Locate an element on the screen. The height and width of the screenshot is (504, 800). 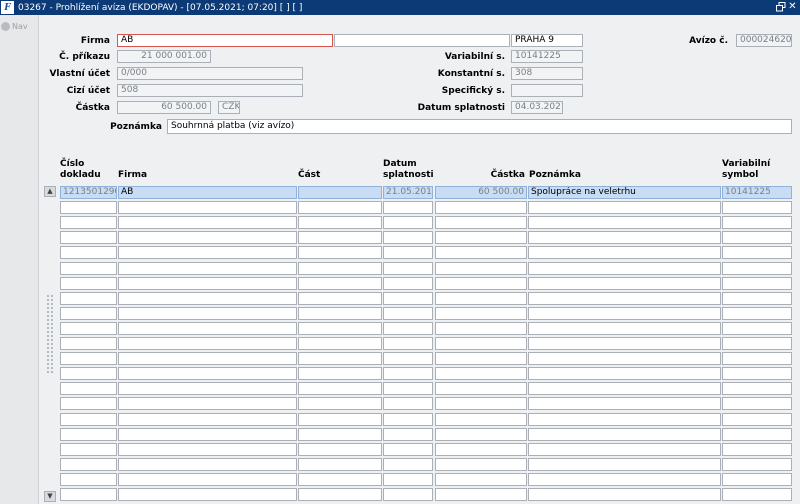
scroll-grip is located at coordinates (50, 334).